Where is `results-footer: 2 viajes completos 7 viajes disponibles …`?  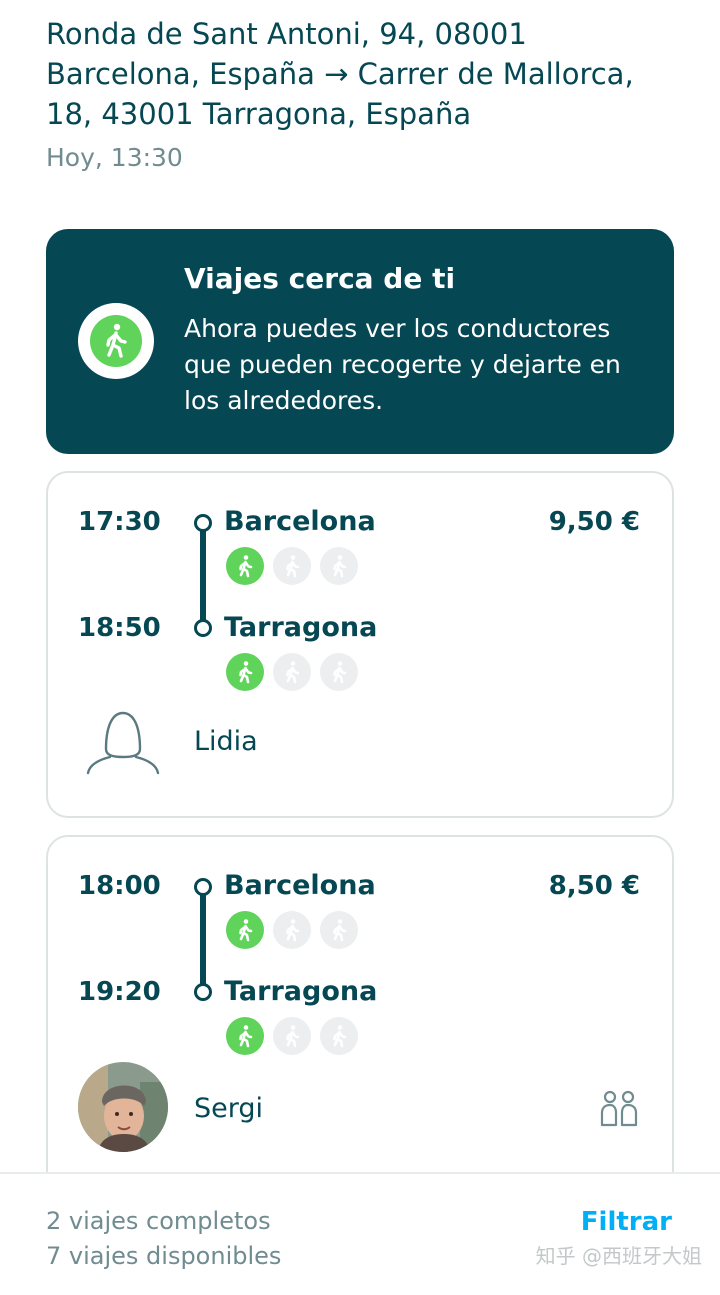 results-footer: 2 viajes completos 7 viajes disponibles … is located at coordinates (360, 1233).